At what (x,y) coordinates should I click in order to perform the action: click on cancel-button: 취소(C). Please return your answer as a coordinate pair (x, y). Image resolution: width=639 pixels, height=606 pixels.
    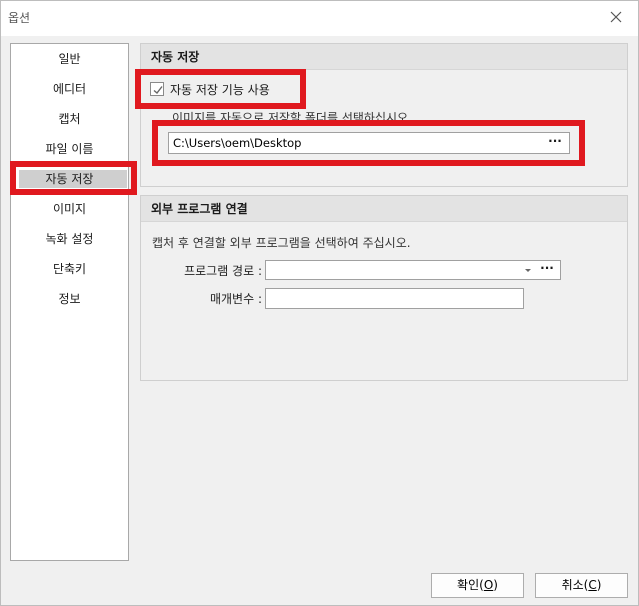
    Looking at the image, I should click on (581, 585).